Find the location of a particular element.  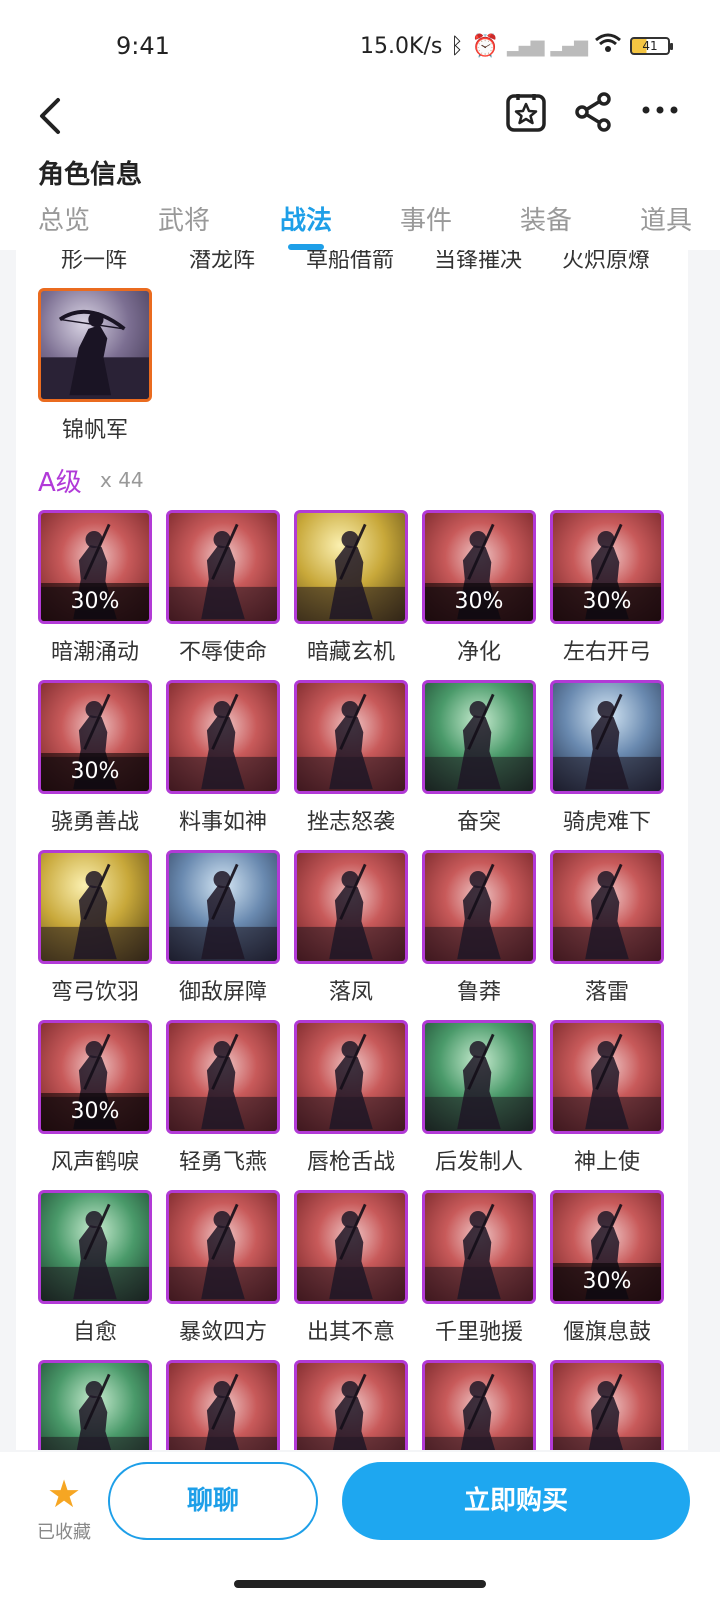

tab-equipment: 装备 is located at coordinates (546, 218).